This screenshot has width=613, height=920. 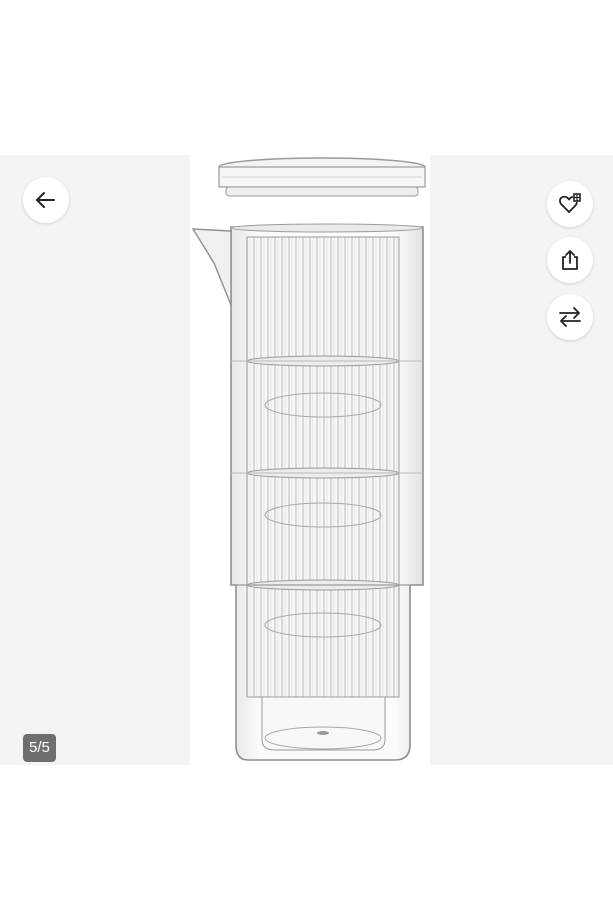 I want to click on share-icon, so click(x=570, y=260).